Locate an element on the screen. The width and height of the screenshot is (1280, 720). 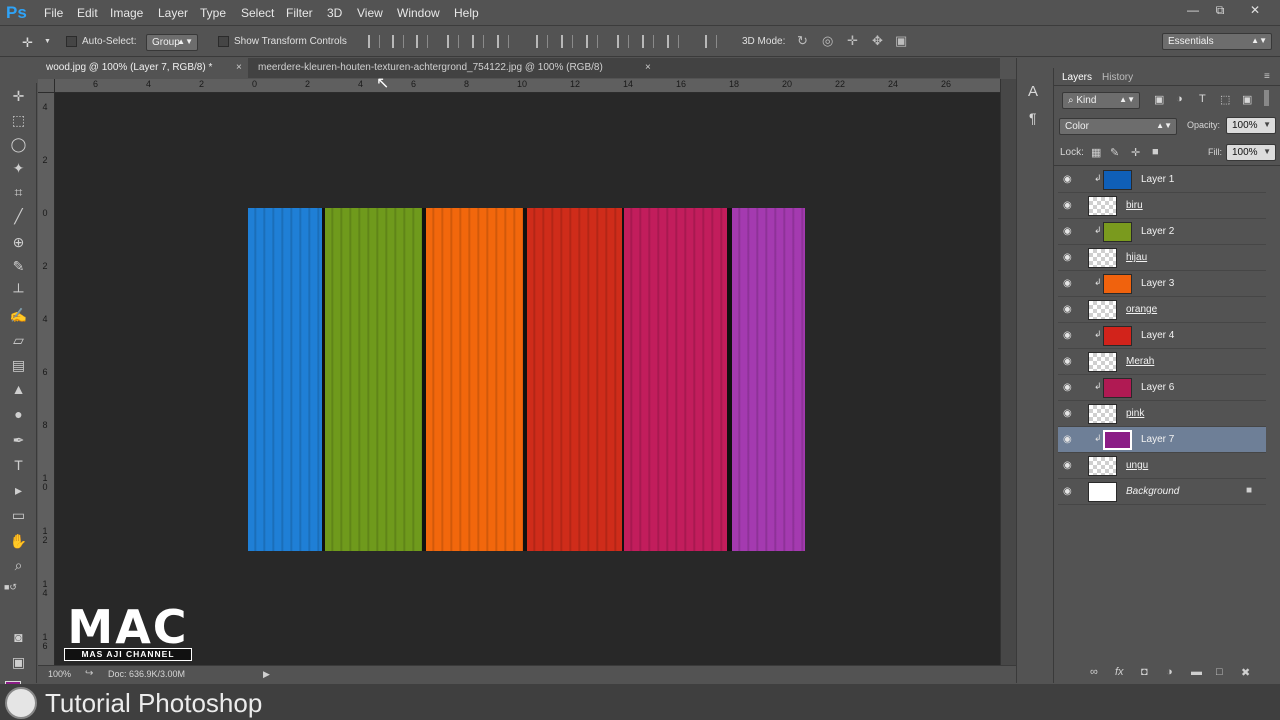
menu-image: Image is located at coordinates (126, 13).